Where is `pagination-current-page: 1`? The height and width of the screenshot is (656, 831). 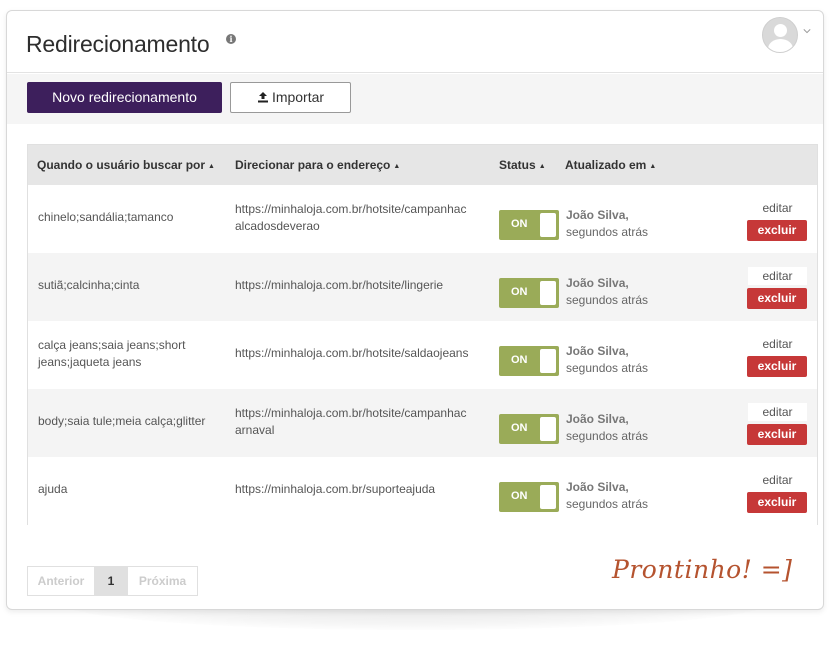
pagination-current-page: 1 is located at coordinates (111, 581).